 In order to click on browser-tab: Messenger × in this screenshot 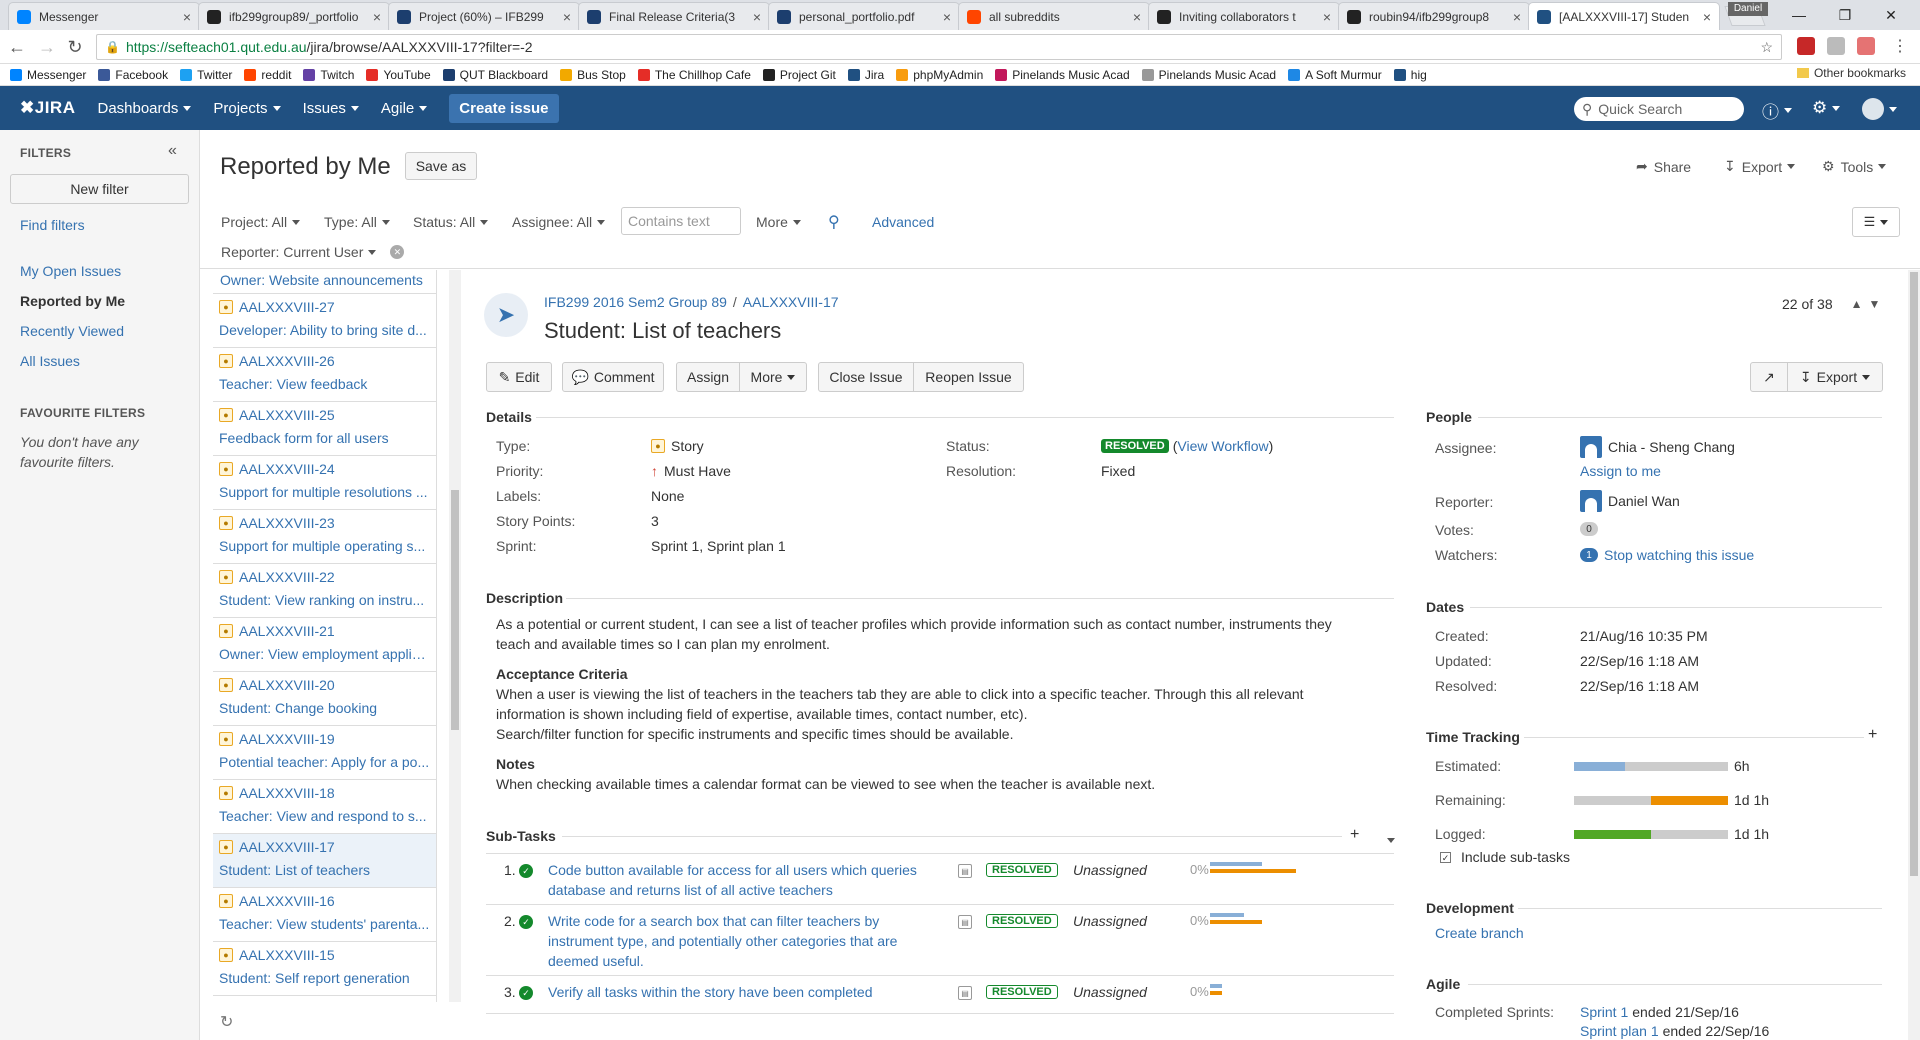, I will do `click(104, 16)`.